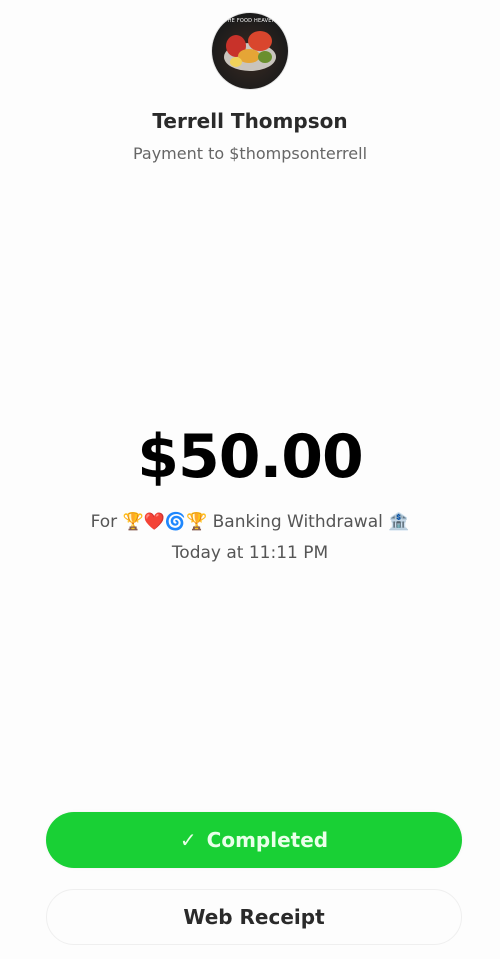  What do you see at coordinates (250, 153) in the screenshot?
I see `payment-subtitle: Payment to $thompsonterrell` at bounding box center [250, 153].